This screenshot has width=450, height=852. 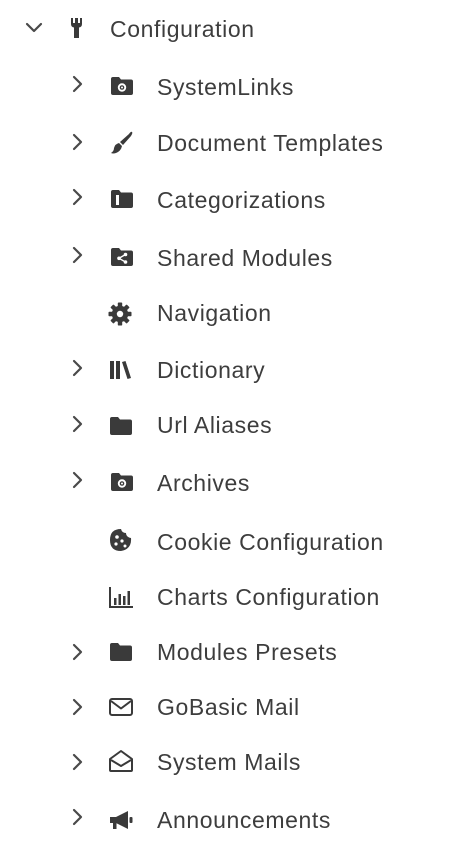 What do you see at coordinates (203, 483) in the screenshot?
I see `tree-node-label: Archives` at bounding box center [203, 483].